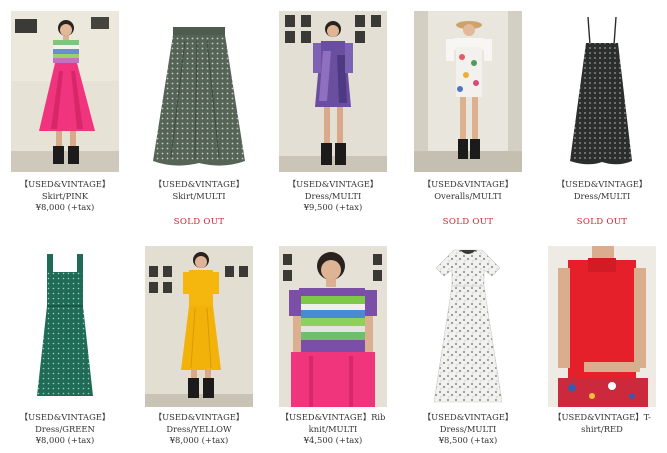 The image size is (667, 453). What do you see at coordinates (600, 418) in the screenshot?
I see `product-title: 【USED&VINTAGE】T-` at bounding box center [600, 418].